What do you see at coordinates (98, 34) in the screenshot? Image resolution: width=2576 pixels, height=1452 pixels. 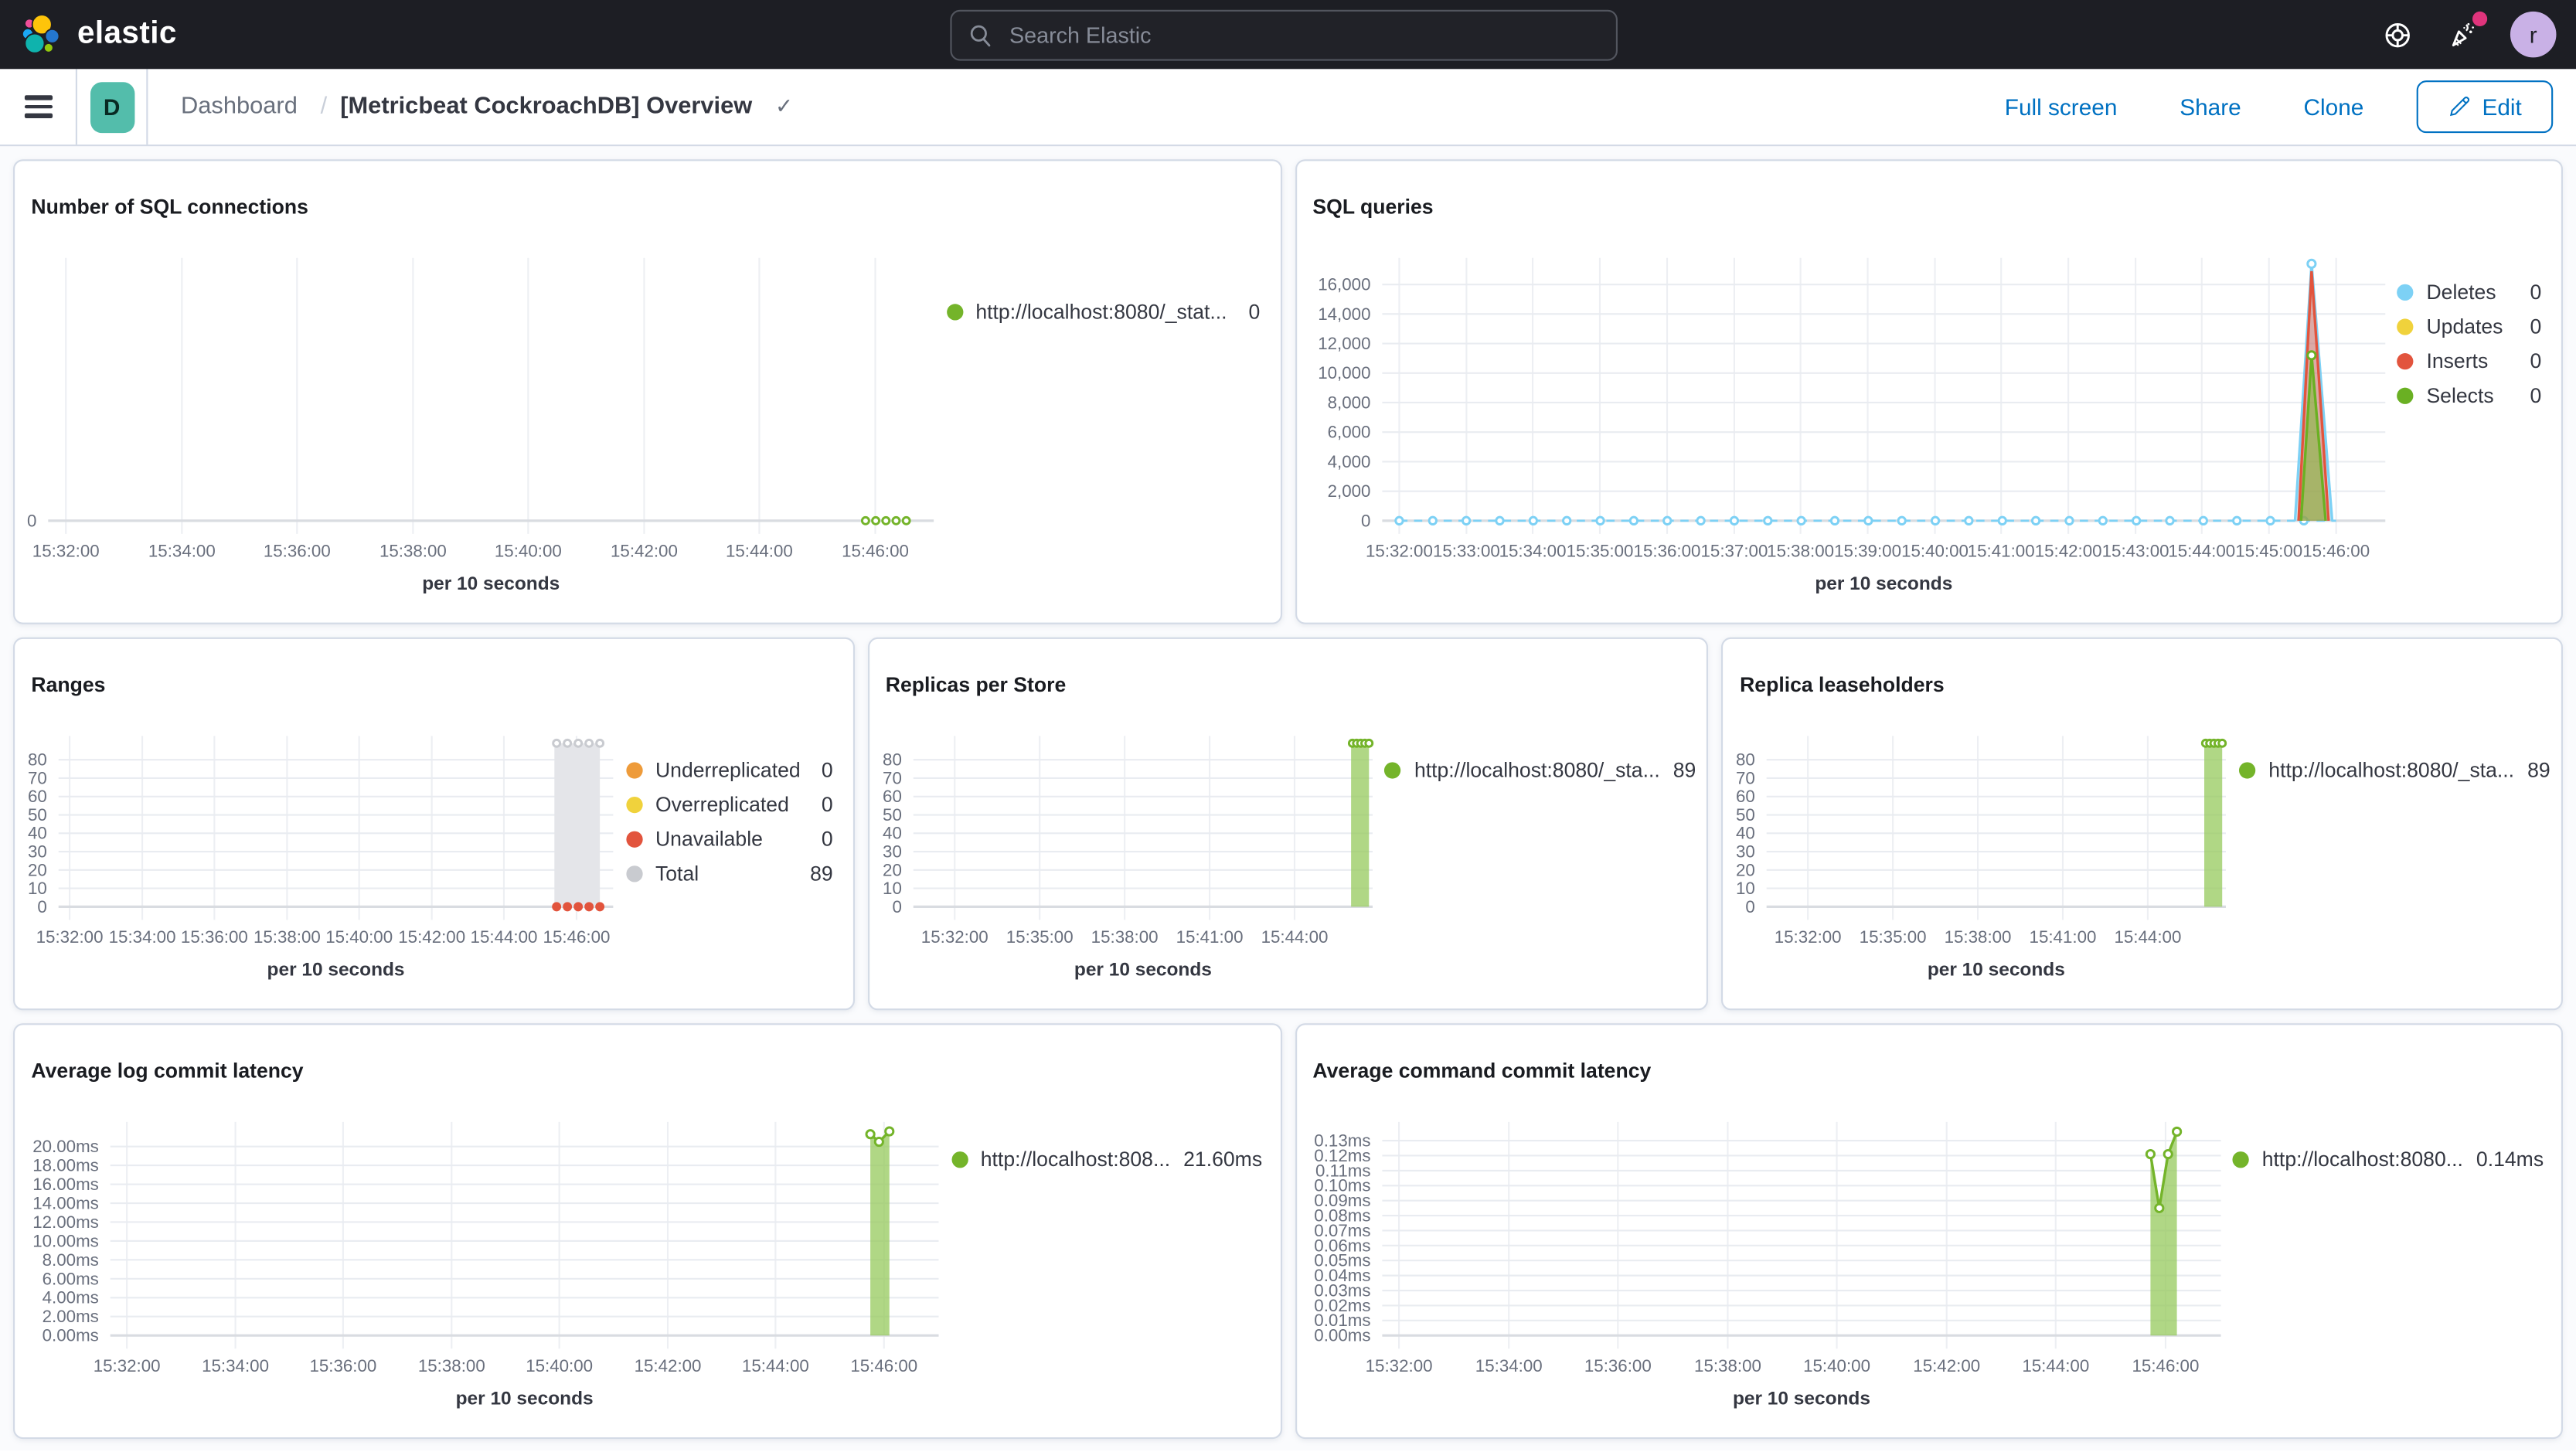 I see `elastic-logo: elastic` at bounding box center [98, 34].